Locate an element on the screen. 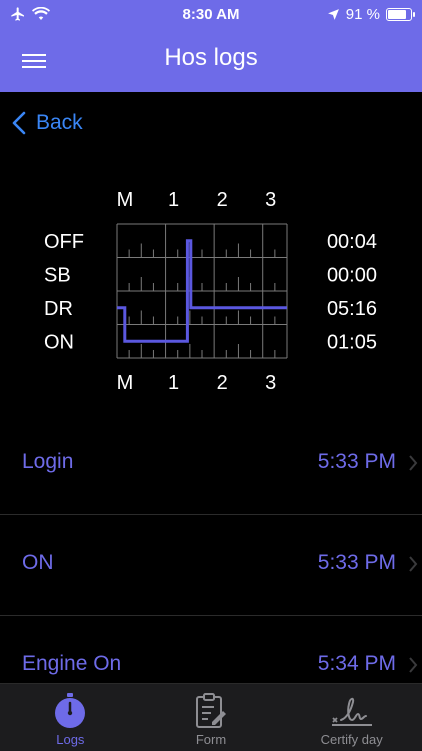 The height and width of the screenshot is (751, 422). x-tick-label-top: 1 is located at coordinates (173, 200).